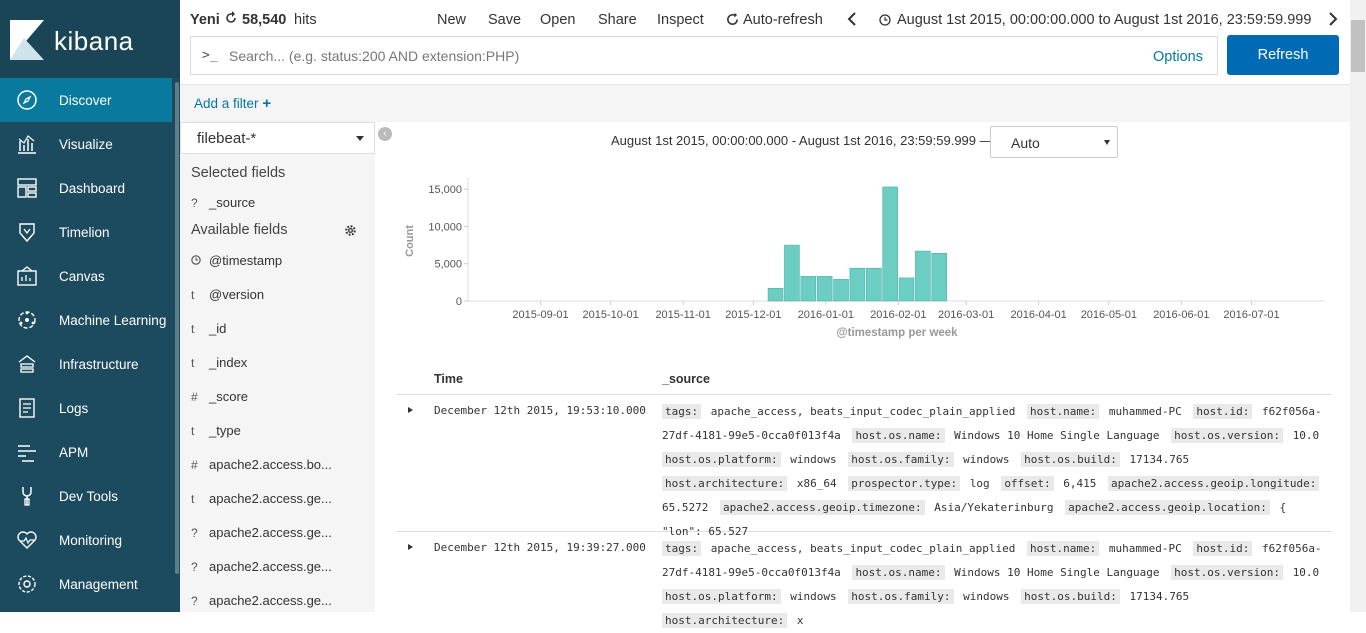  I want to click on source-field-value: Windows 10 Home Single Language, so click(1057, 572).